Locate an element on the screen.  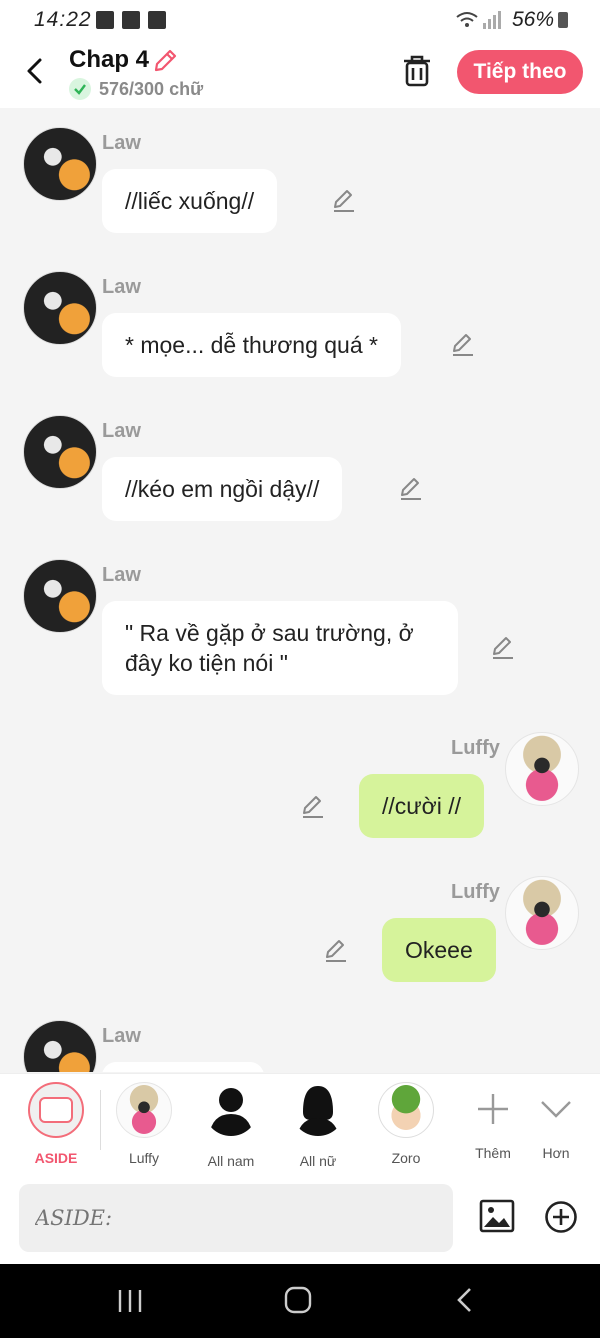
character-luffy: Luffy is located at coordinates (144, 1124).